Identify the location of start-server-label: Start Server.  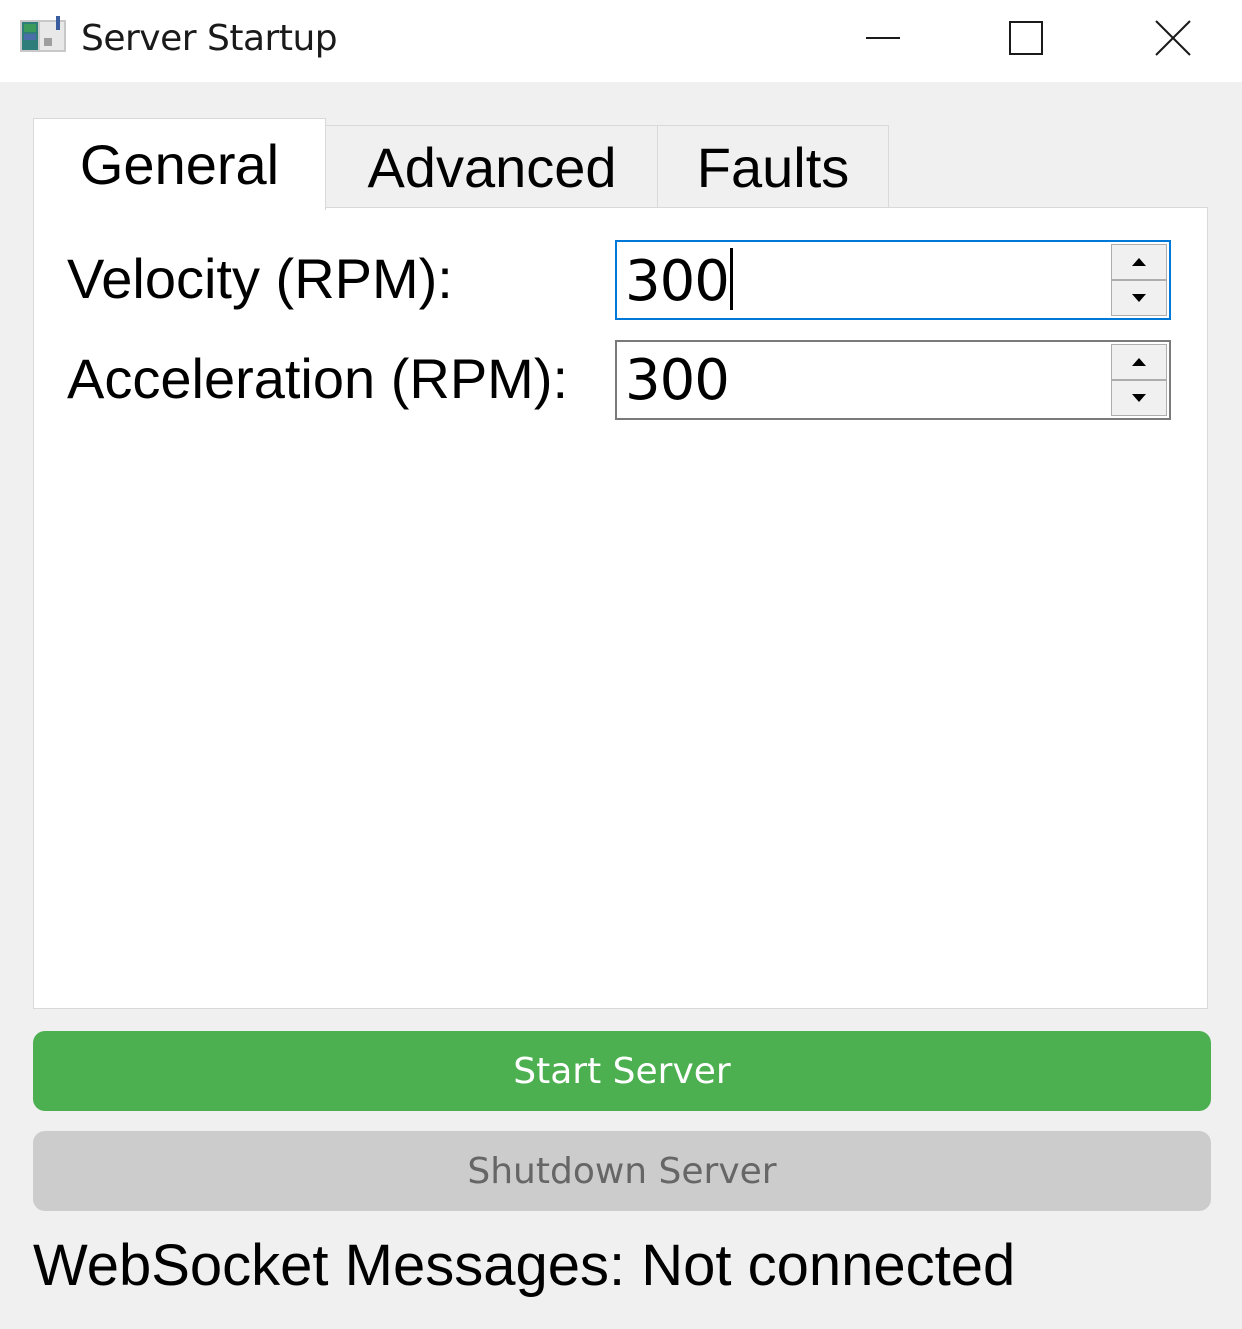
(622, 1071).